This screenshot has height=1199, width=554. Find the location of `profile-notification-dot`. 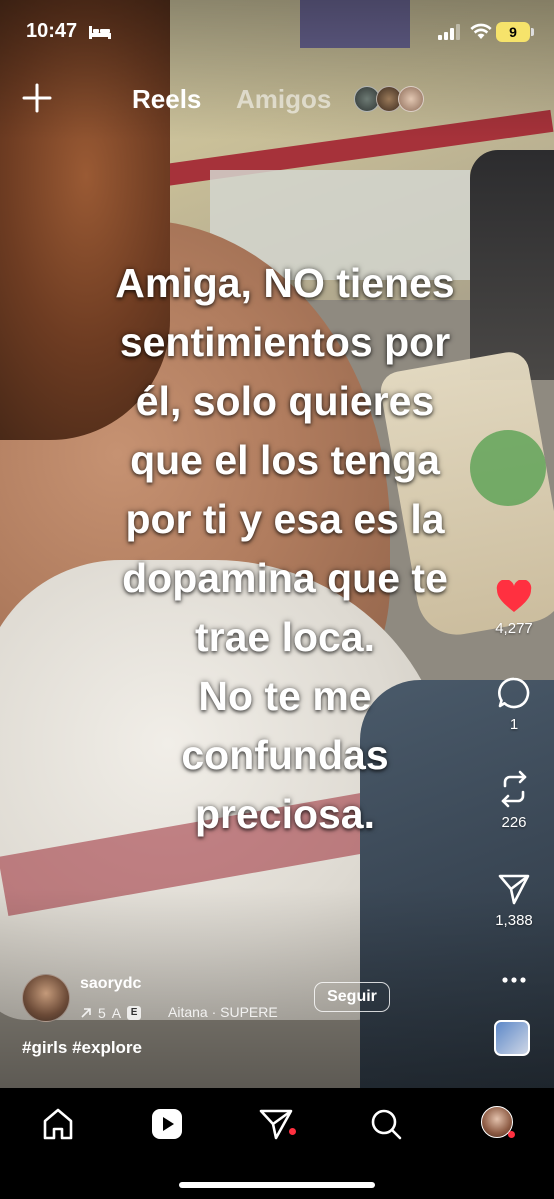

profile-notification-dot is located at coordinates (511, 1134).